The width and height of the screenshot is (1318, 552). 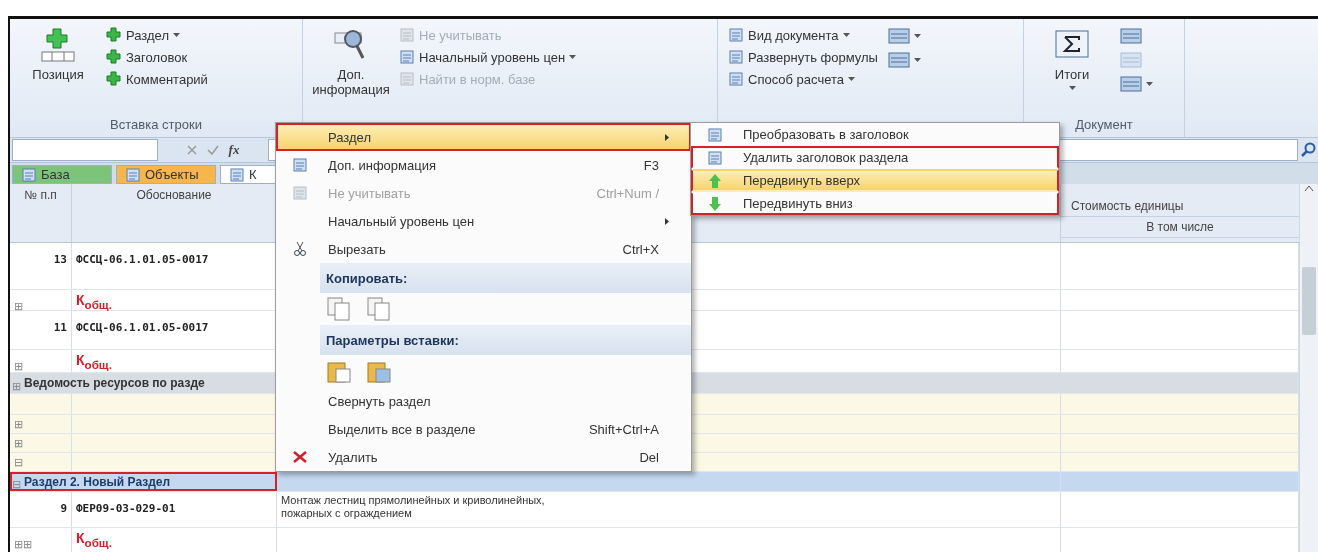 What do you see at coordinates (1309, 188) in the screenshot?
I see `scroll-up-icon` at bounding box center [1309, 188].